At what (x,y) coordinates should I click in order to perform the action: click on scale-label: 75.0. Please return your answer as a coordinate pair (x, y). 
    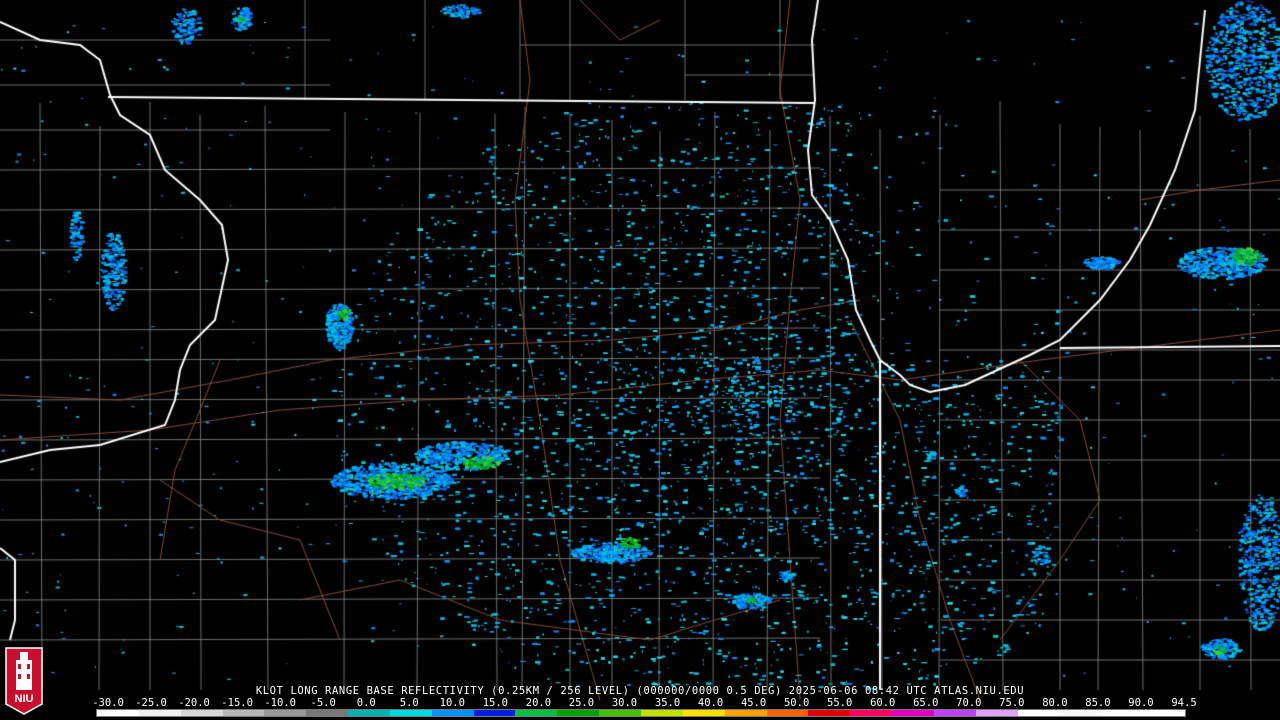
    Looking at the image, I should click on (1012, 703).